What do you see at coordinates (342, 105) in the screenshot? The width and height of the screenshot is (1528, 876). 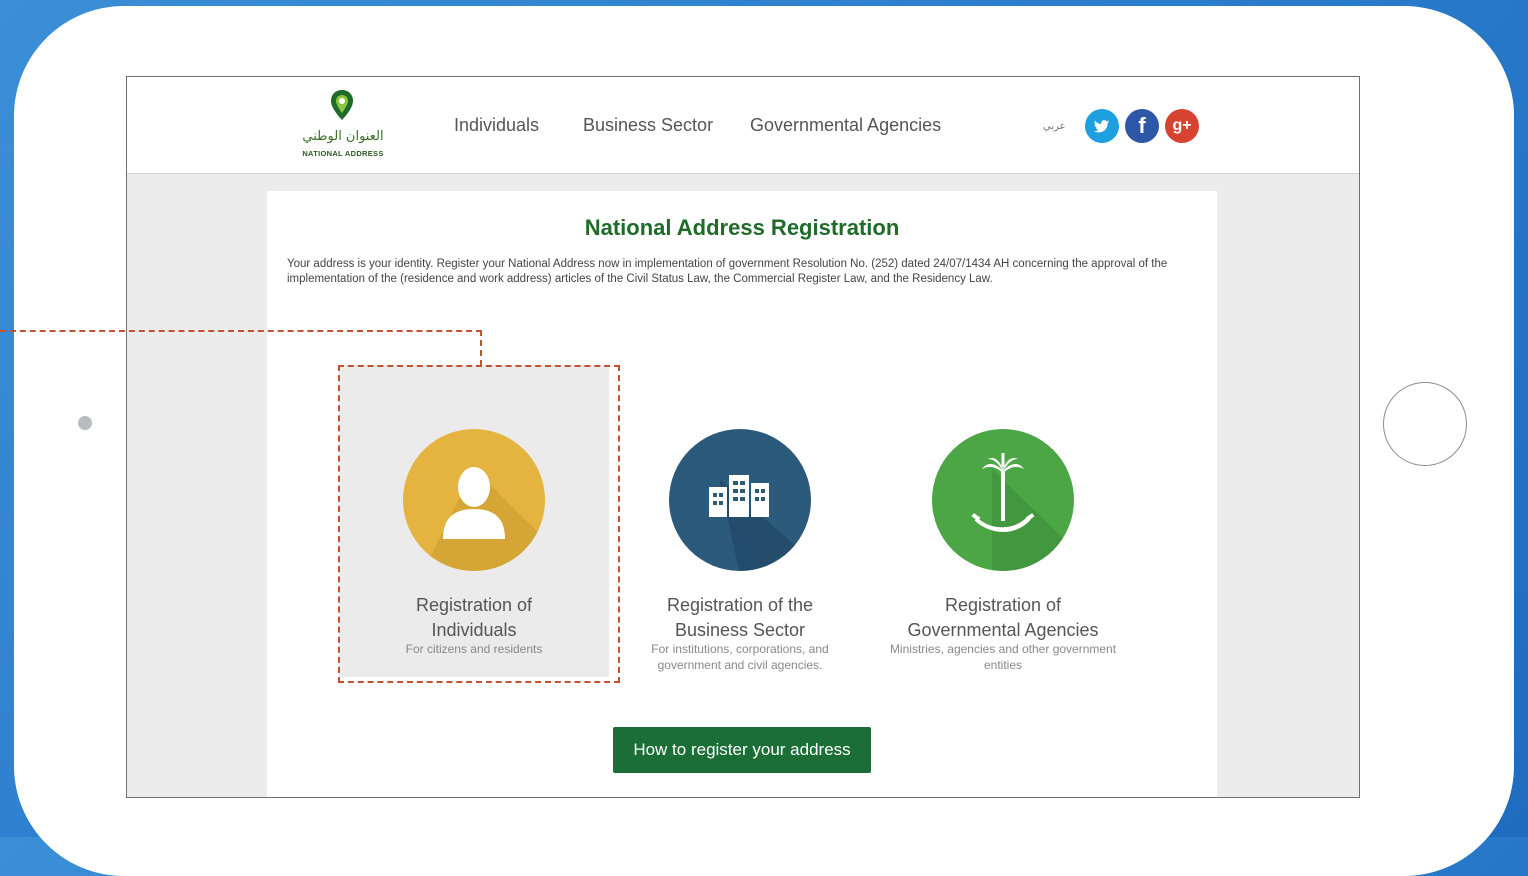 I see `location-pin-icon` at bounding box center [342, 105].